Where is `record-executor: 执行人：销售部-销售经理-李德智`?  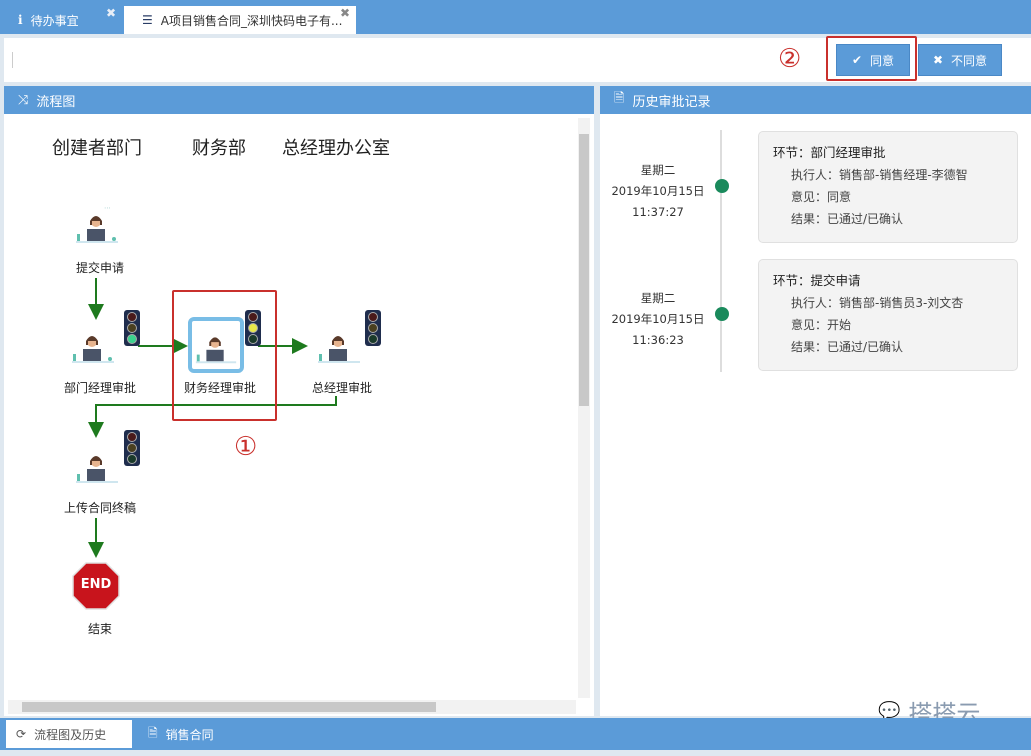 record-executor: 执行人：销售部-销售经理-李德智 is located at coordinates (879, 175).